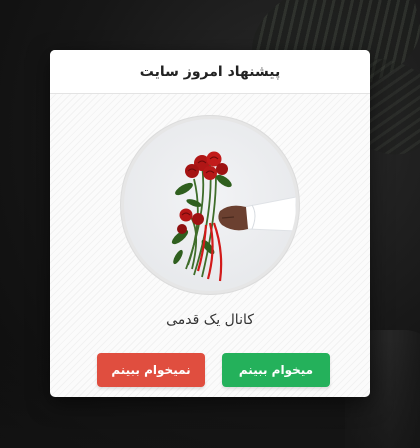 The image size is (420, 448). I want to click on decline-button: نمیخوام ببینم, so click(151, 370).